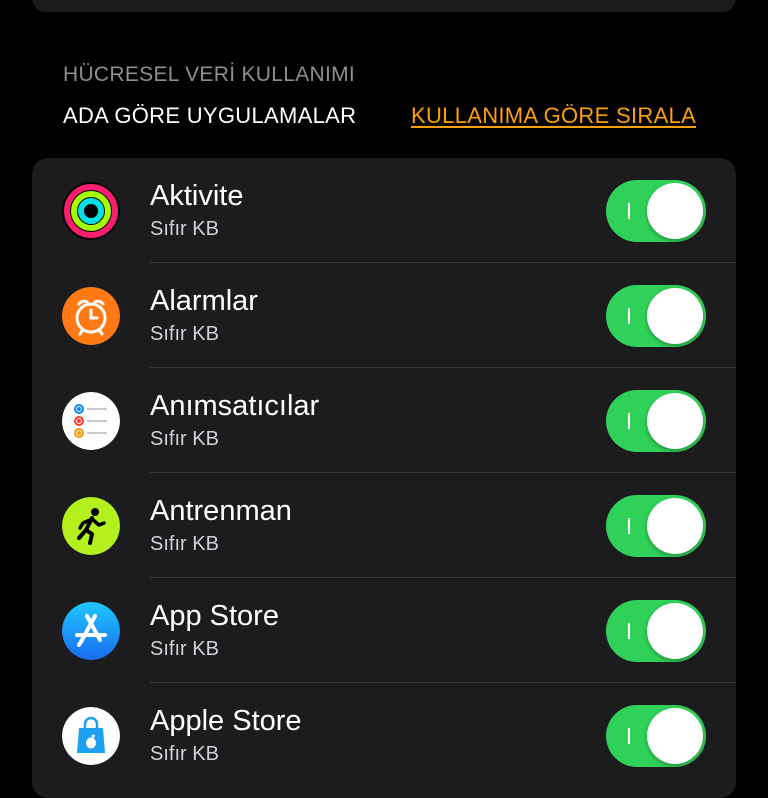 This screenshot has height=798, width=768. Describe the element at coordinates (91, 316) in the screenshot. I see `alarm-clock-icon` at that location.